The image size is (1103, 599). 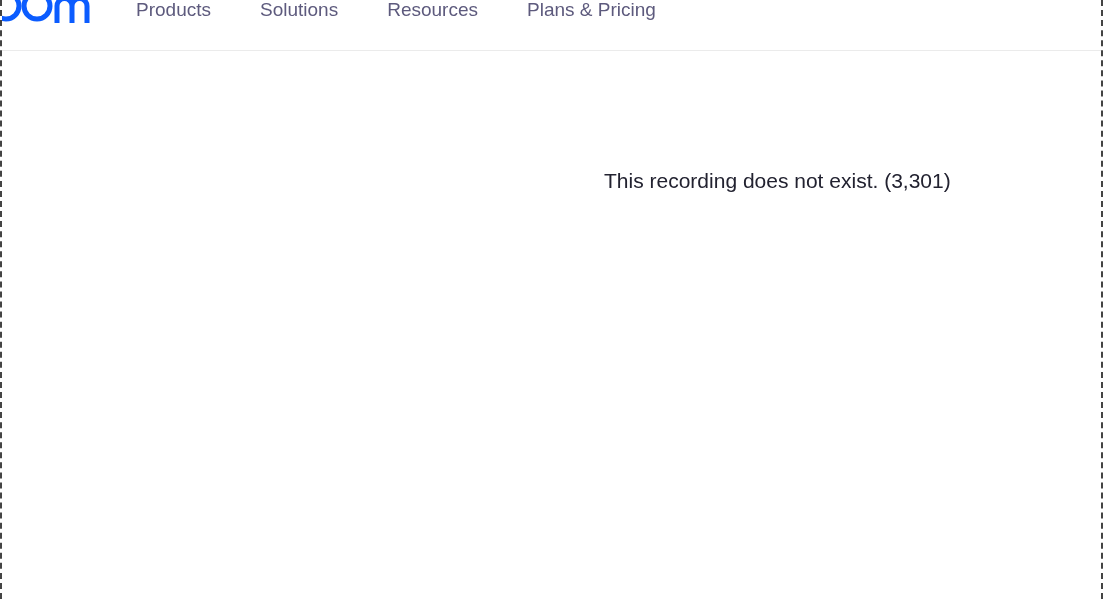 I want to click on logo, so click(x=47, y=12).